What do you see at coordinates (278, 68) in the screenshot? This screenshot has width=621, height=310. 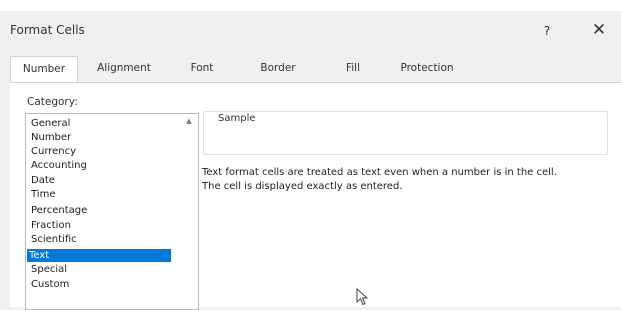 I see `tab-border: Border` at bounding box center [278, 68].